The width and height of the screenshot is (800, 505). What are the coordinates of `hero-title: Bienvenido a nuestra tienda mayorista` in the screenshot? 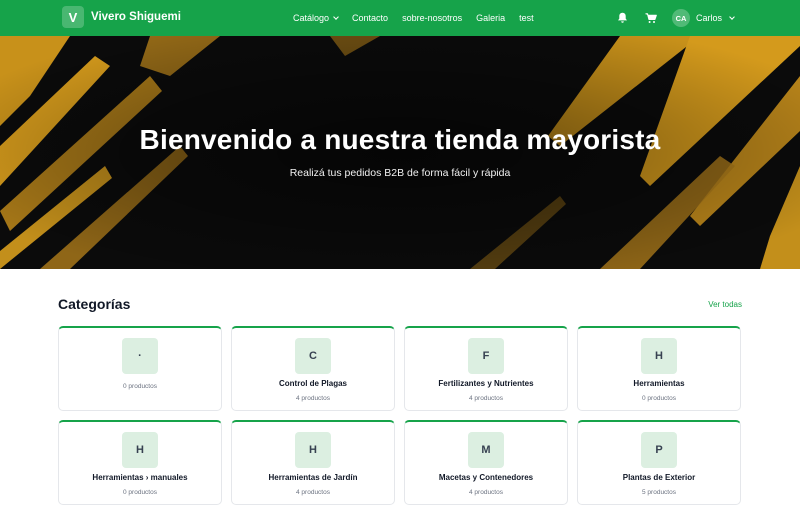 It's located at (400, 139).